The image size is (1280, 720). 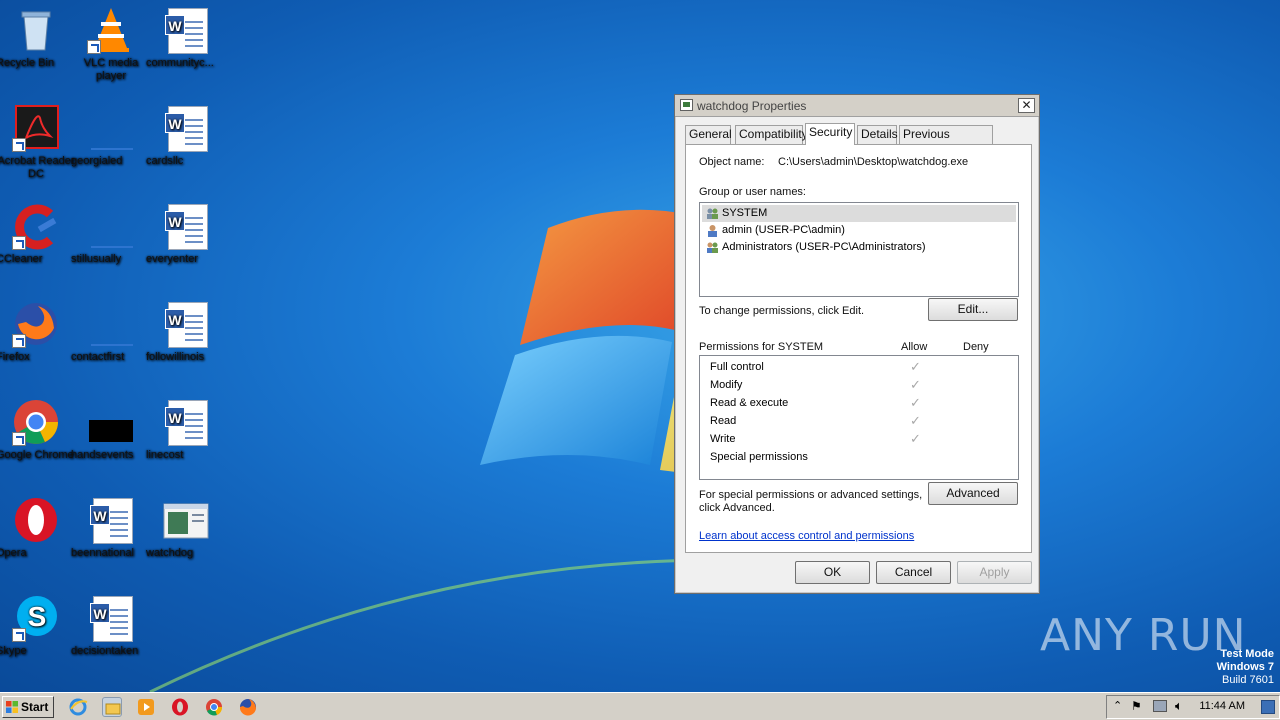 What do you see at coordinates (782, 311) in the screenshot?
I see `change-permissions-text: To change permissions, click Edit.` at bounding box center [782, 311].